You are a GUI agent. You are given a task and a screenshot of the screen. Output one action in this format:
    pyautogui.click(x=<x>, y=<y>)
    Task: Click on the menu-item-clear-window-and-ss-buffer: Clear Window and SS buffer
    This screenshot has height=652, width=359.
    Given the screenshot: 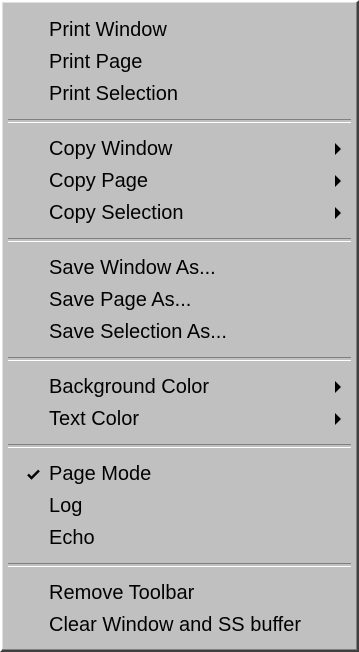 What is the action you would take?
    pyautogui.click(x=179, y=625)
    